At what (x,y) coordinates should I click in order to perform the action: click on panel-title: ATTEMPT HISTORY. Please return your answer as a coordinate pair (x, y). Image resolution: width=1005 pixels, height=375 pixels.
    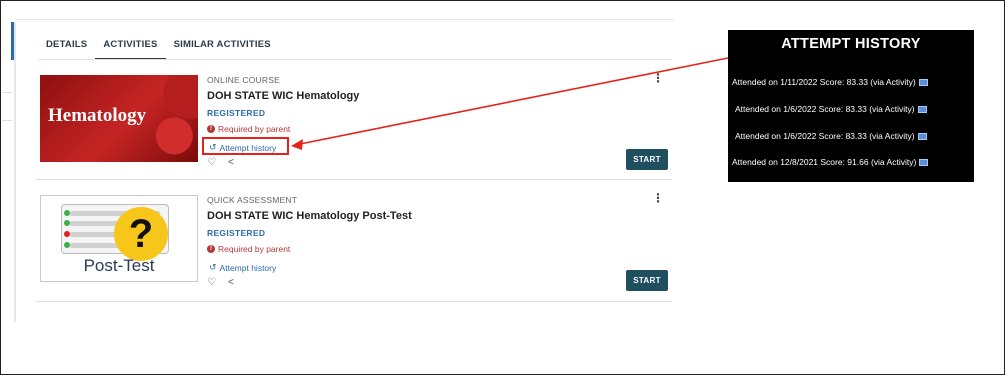
    Looking at the image, I should click on (851, 44).